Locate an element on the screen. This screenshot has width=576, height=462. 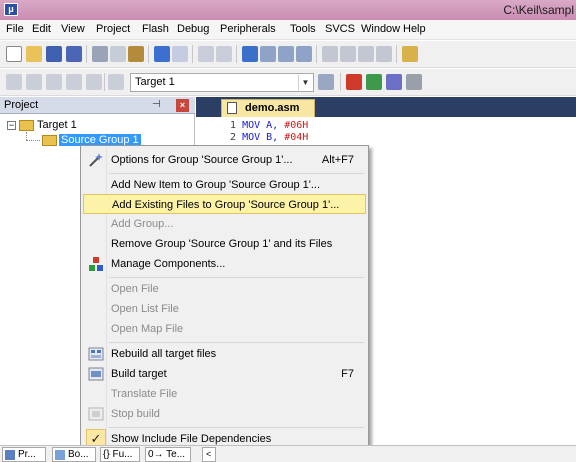
target-options-icon is located at coordinates (326, 82).